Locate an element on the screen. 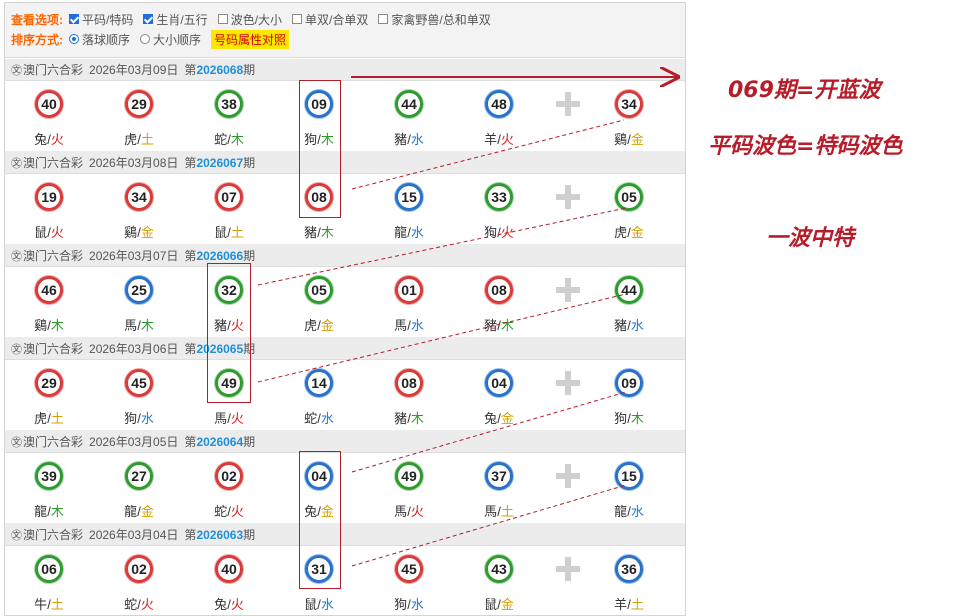 Image resolution: width=962 pixels, height=616 pixels. period-header: ㉆澳门六合彩 2026年03月08日第 2026067 期 is located at coordinates (345, 163).